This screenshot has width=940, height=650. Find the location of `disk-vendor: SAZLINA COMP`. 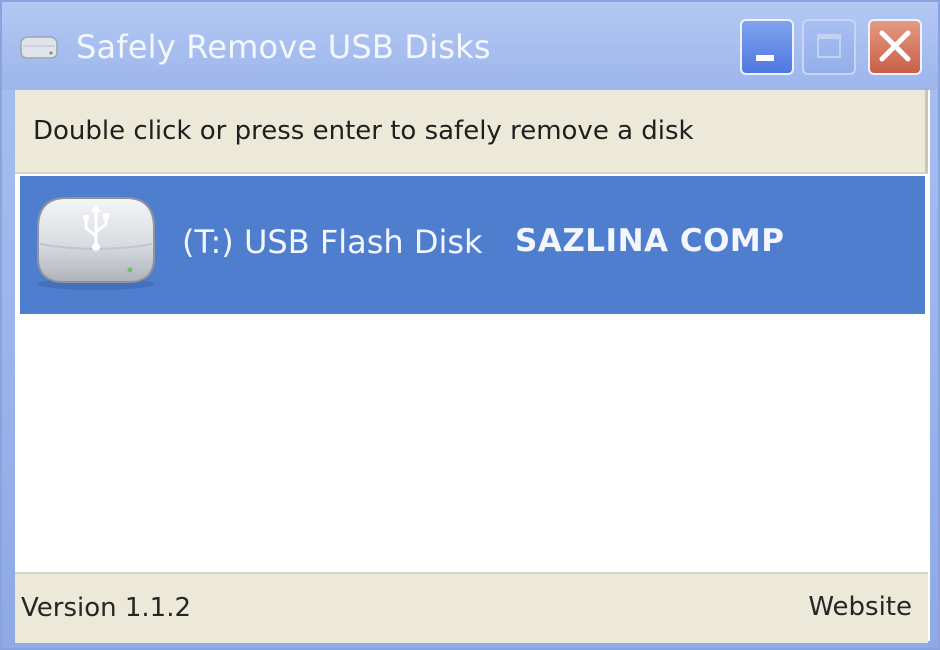

disk-vendor: SAZLINA COMP is located at coordinates (650, 241).